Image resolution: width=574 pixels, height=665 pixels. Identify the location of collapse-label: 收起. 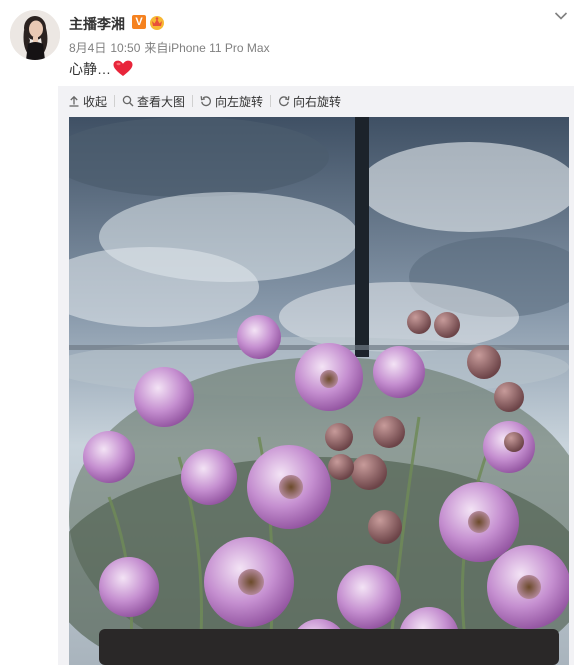
(95, 101).